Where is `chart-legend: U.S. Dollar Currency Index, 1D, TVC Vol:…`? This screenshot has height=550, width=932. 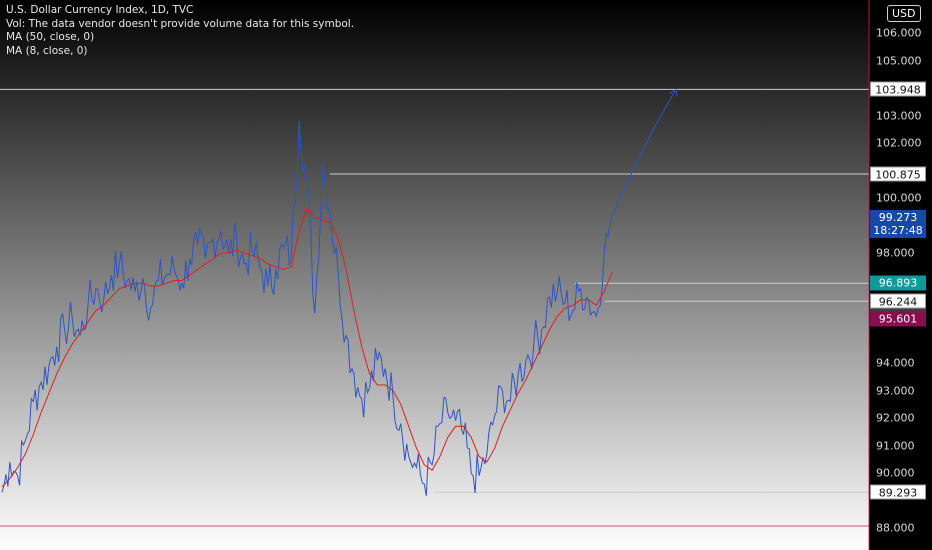 chart-legend: U.S. Dollar Currency Index, 1D, TVC Vol:… is located at coordinates (180, 31).